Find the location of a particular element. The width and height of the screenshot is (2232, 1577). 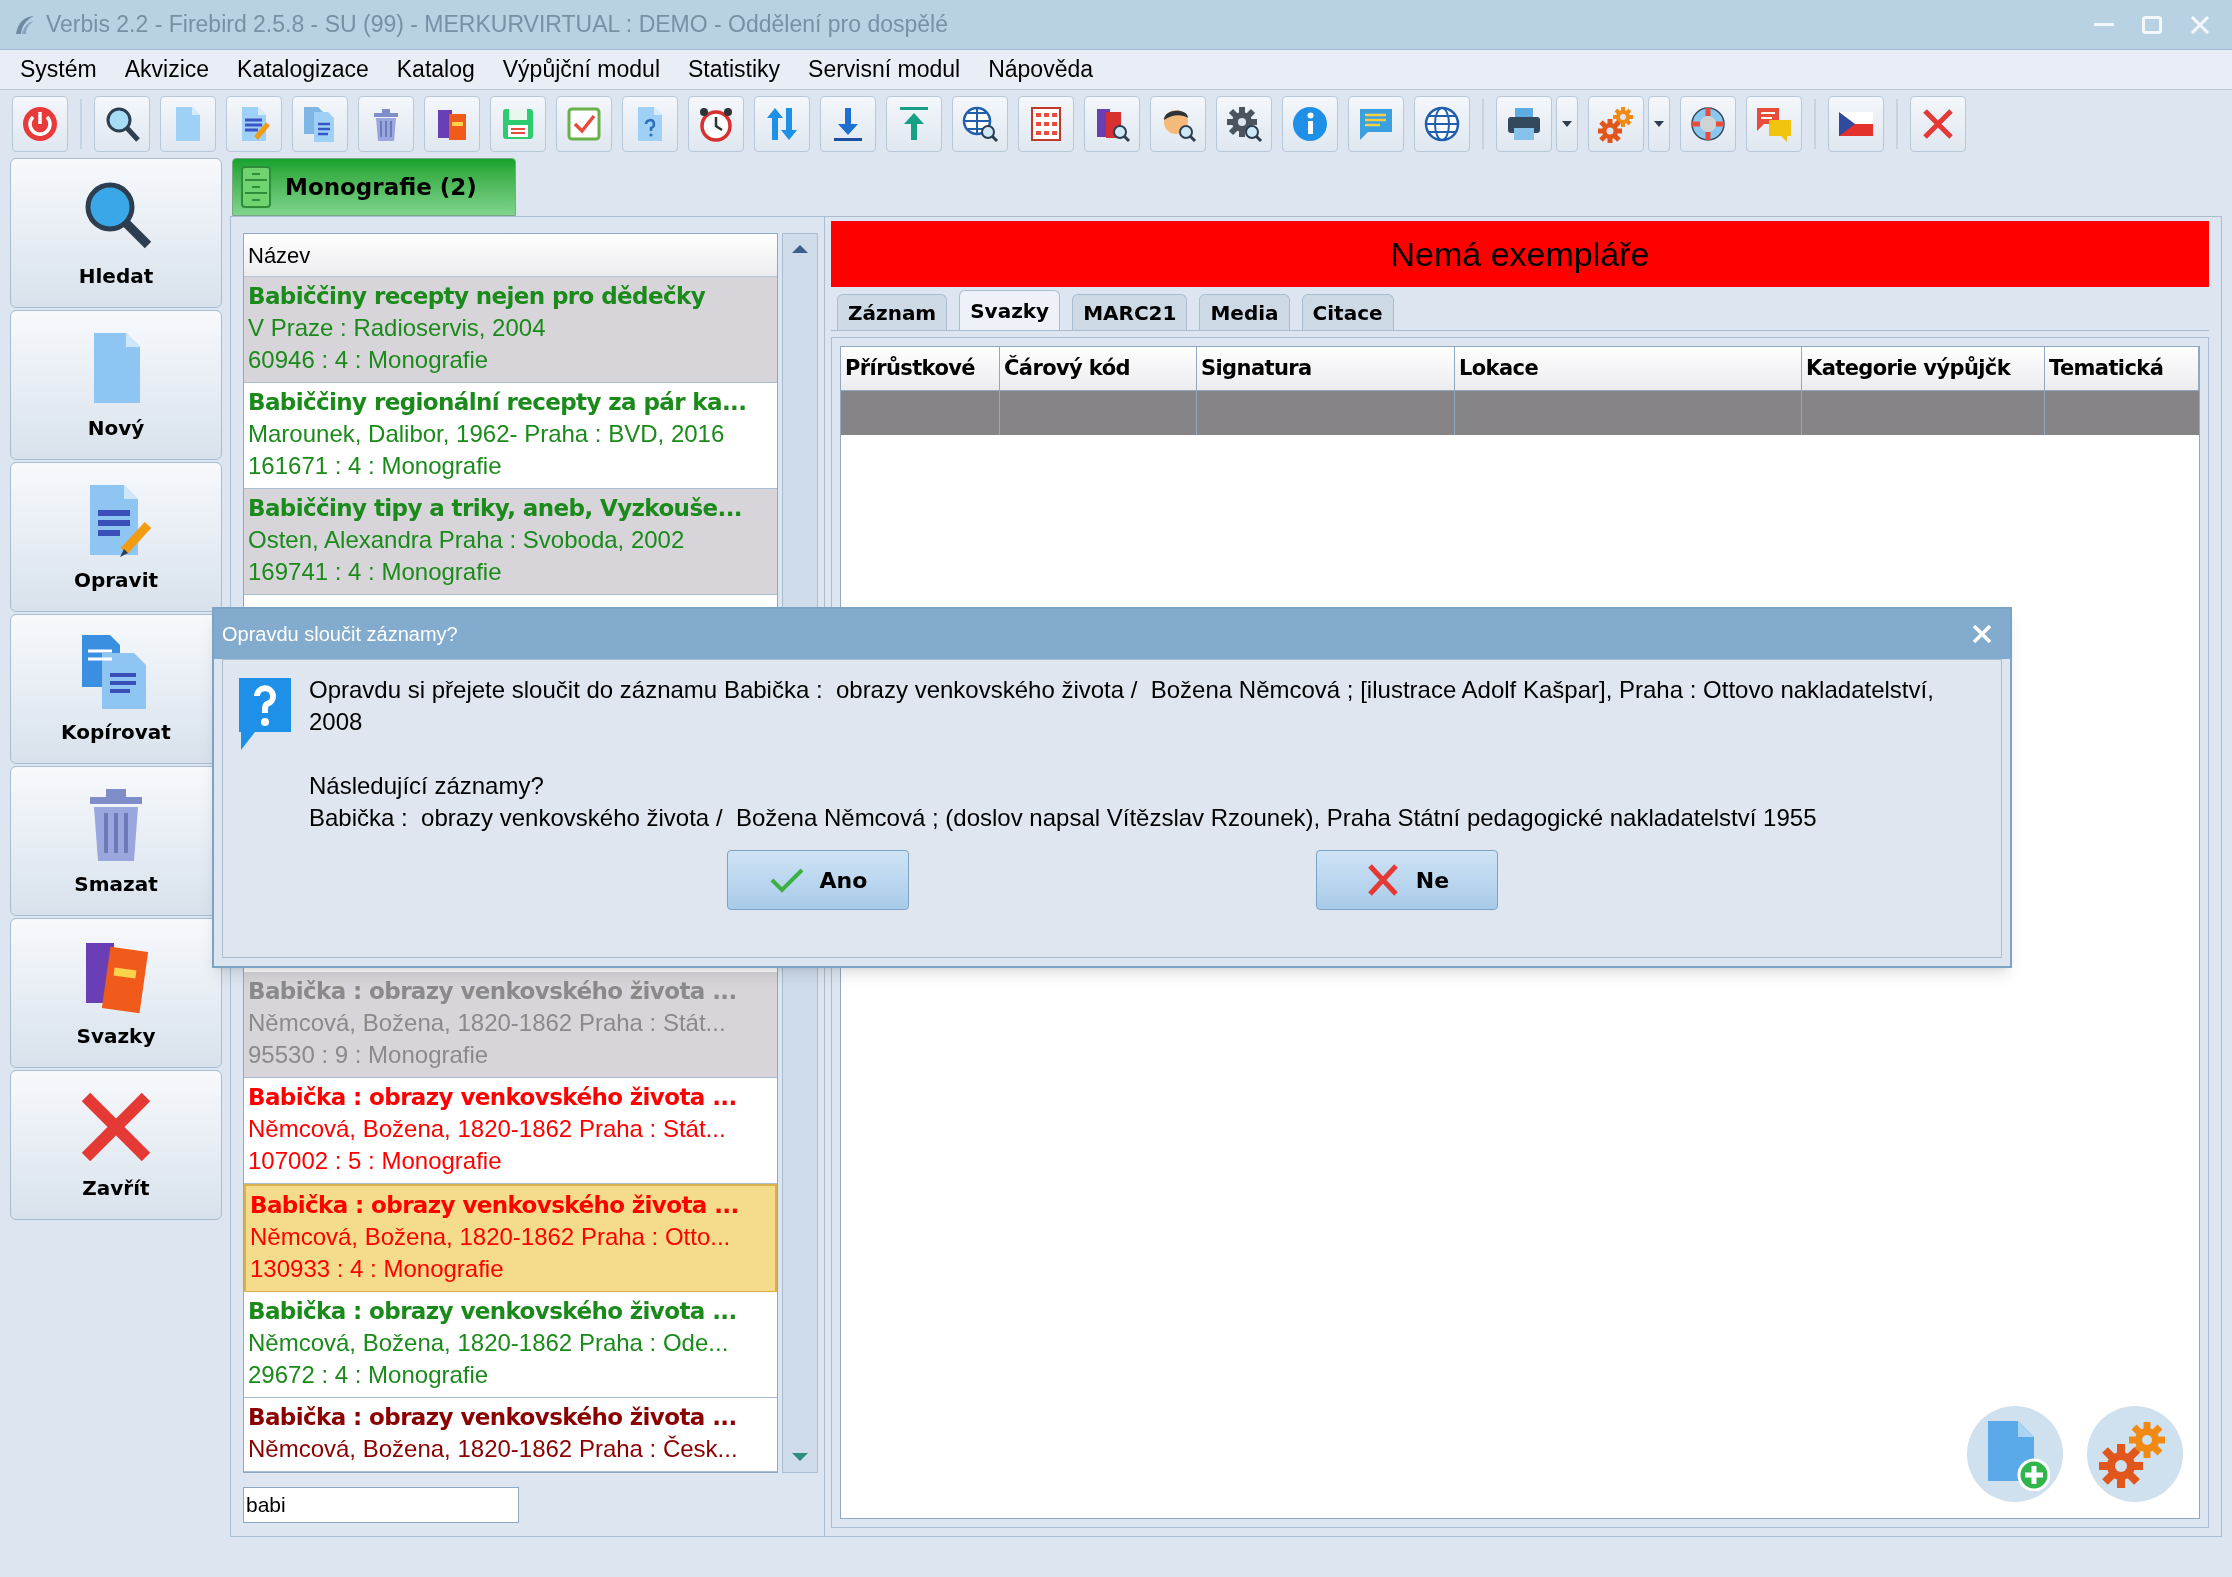

dialog-question: Následující záznamy? is located at coordinates (427, 786).